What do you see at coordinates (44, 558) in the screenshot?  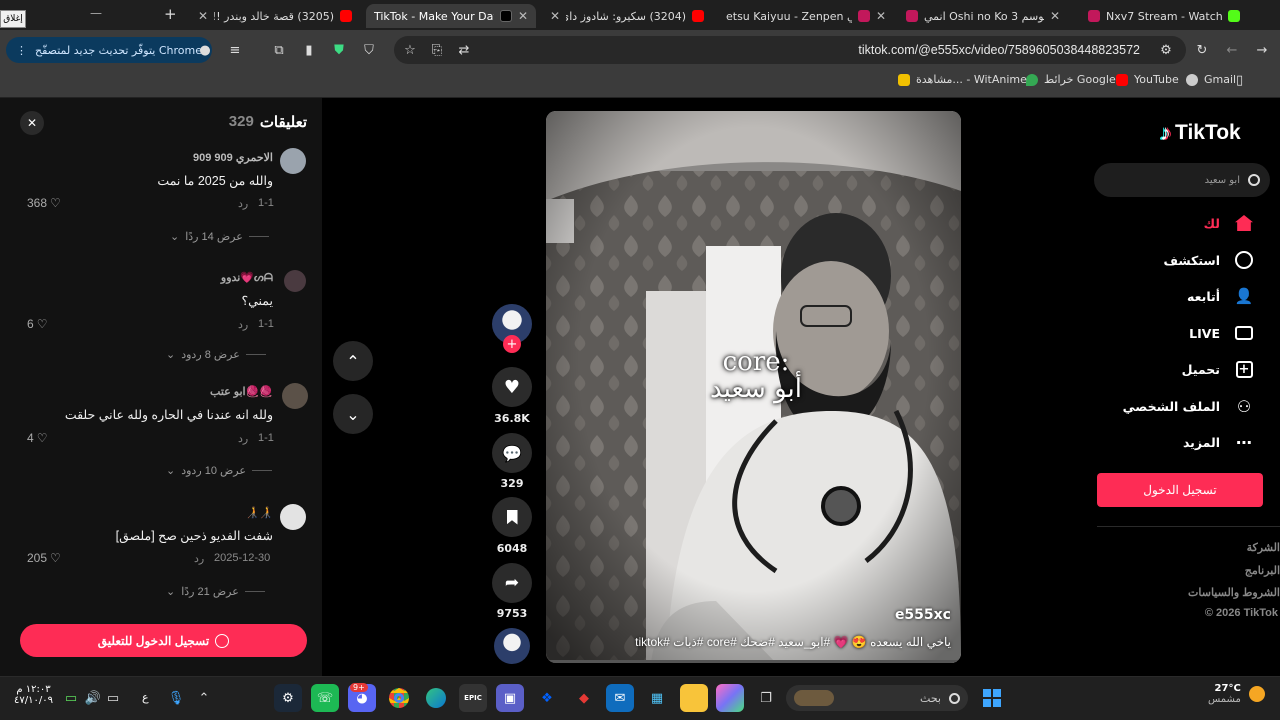 I see `comment-like-button: 205 ♡` at bounding box center [44, 558].